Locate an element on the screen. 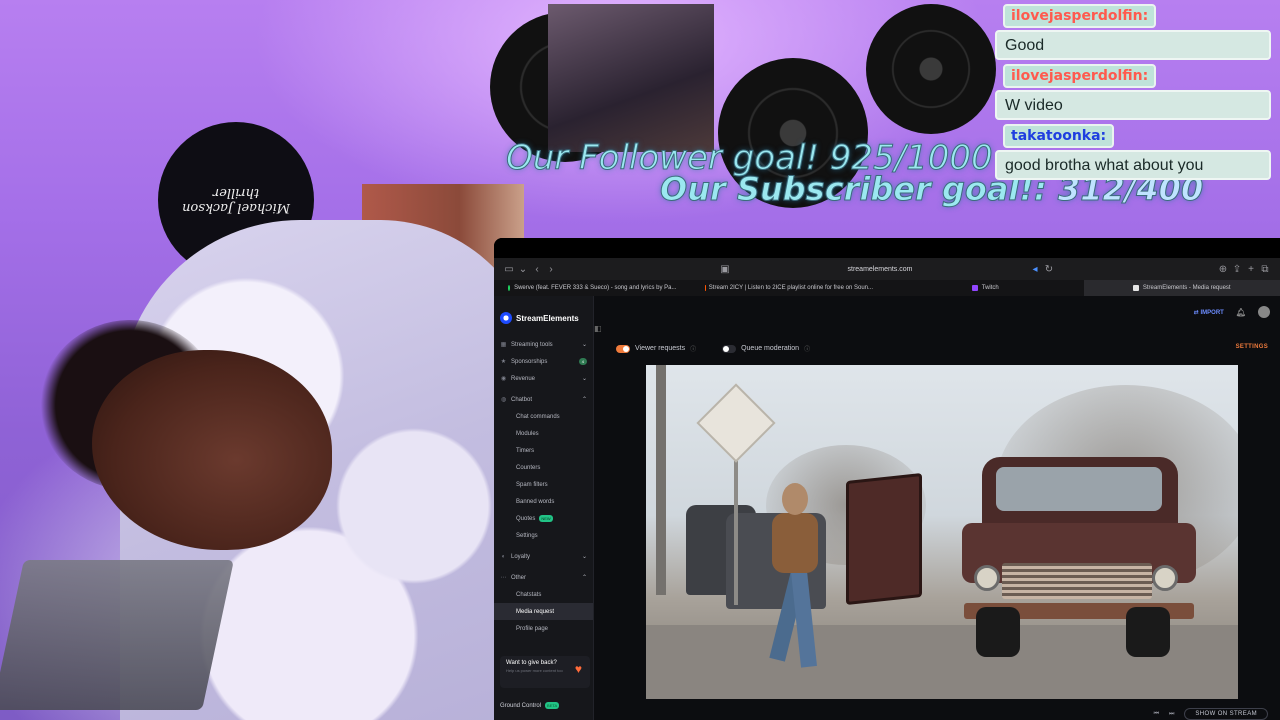 The image size is (1280, 720). show-on-stream-button: SHOW ON STREAM is located at coordinates (1226, 714).